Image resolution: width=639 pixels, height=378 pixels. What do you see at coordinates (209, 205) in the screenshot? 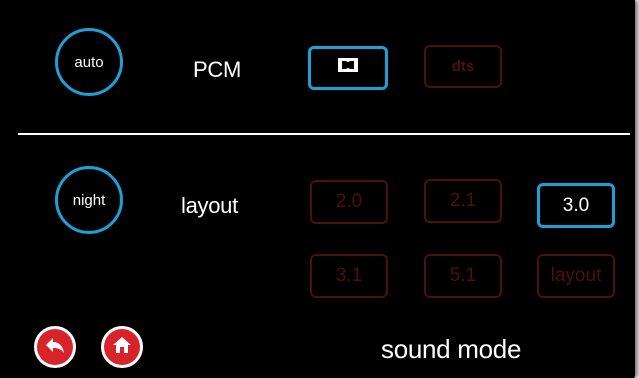
I see `layout-label: layout` at bounding box center [209, 205].